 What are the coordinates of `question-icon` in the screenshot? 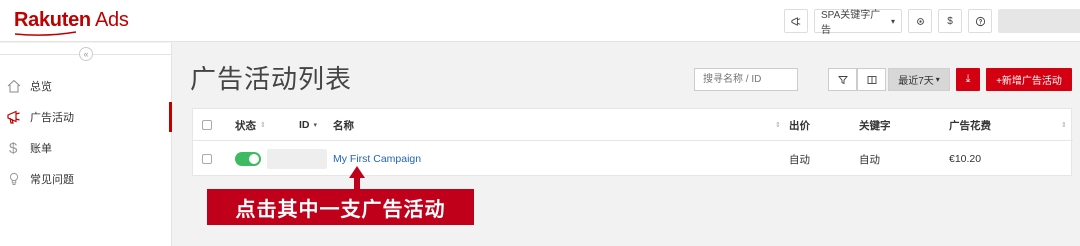 It's located at (980, 21).